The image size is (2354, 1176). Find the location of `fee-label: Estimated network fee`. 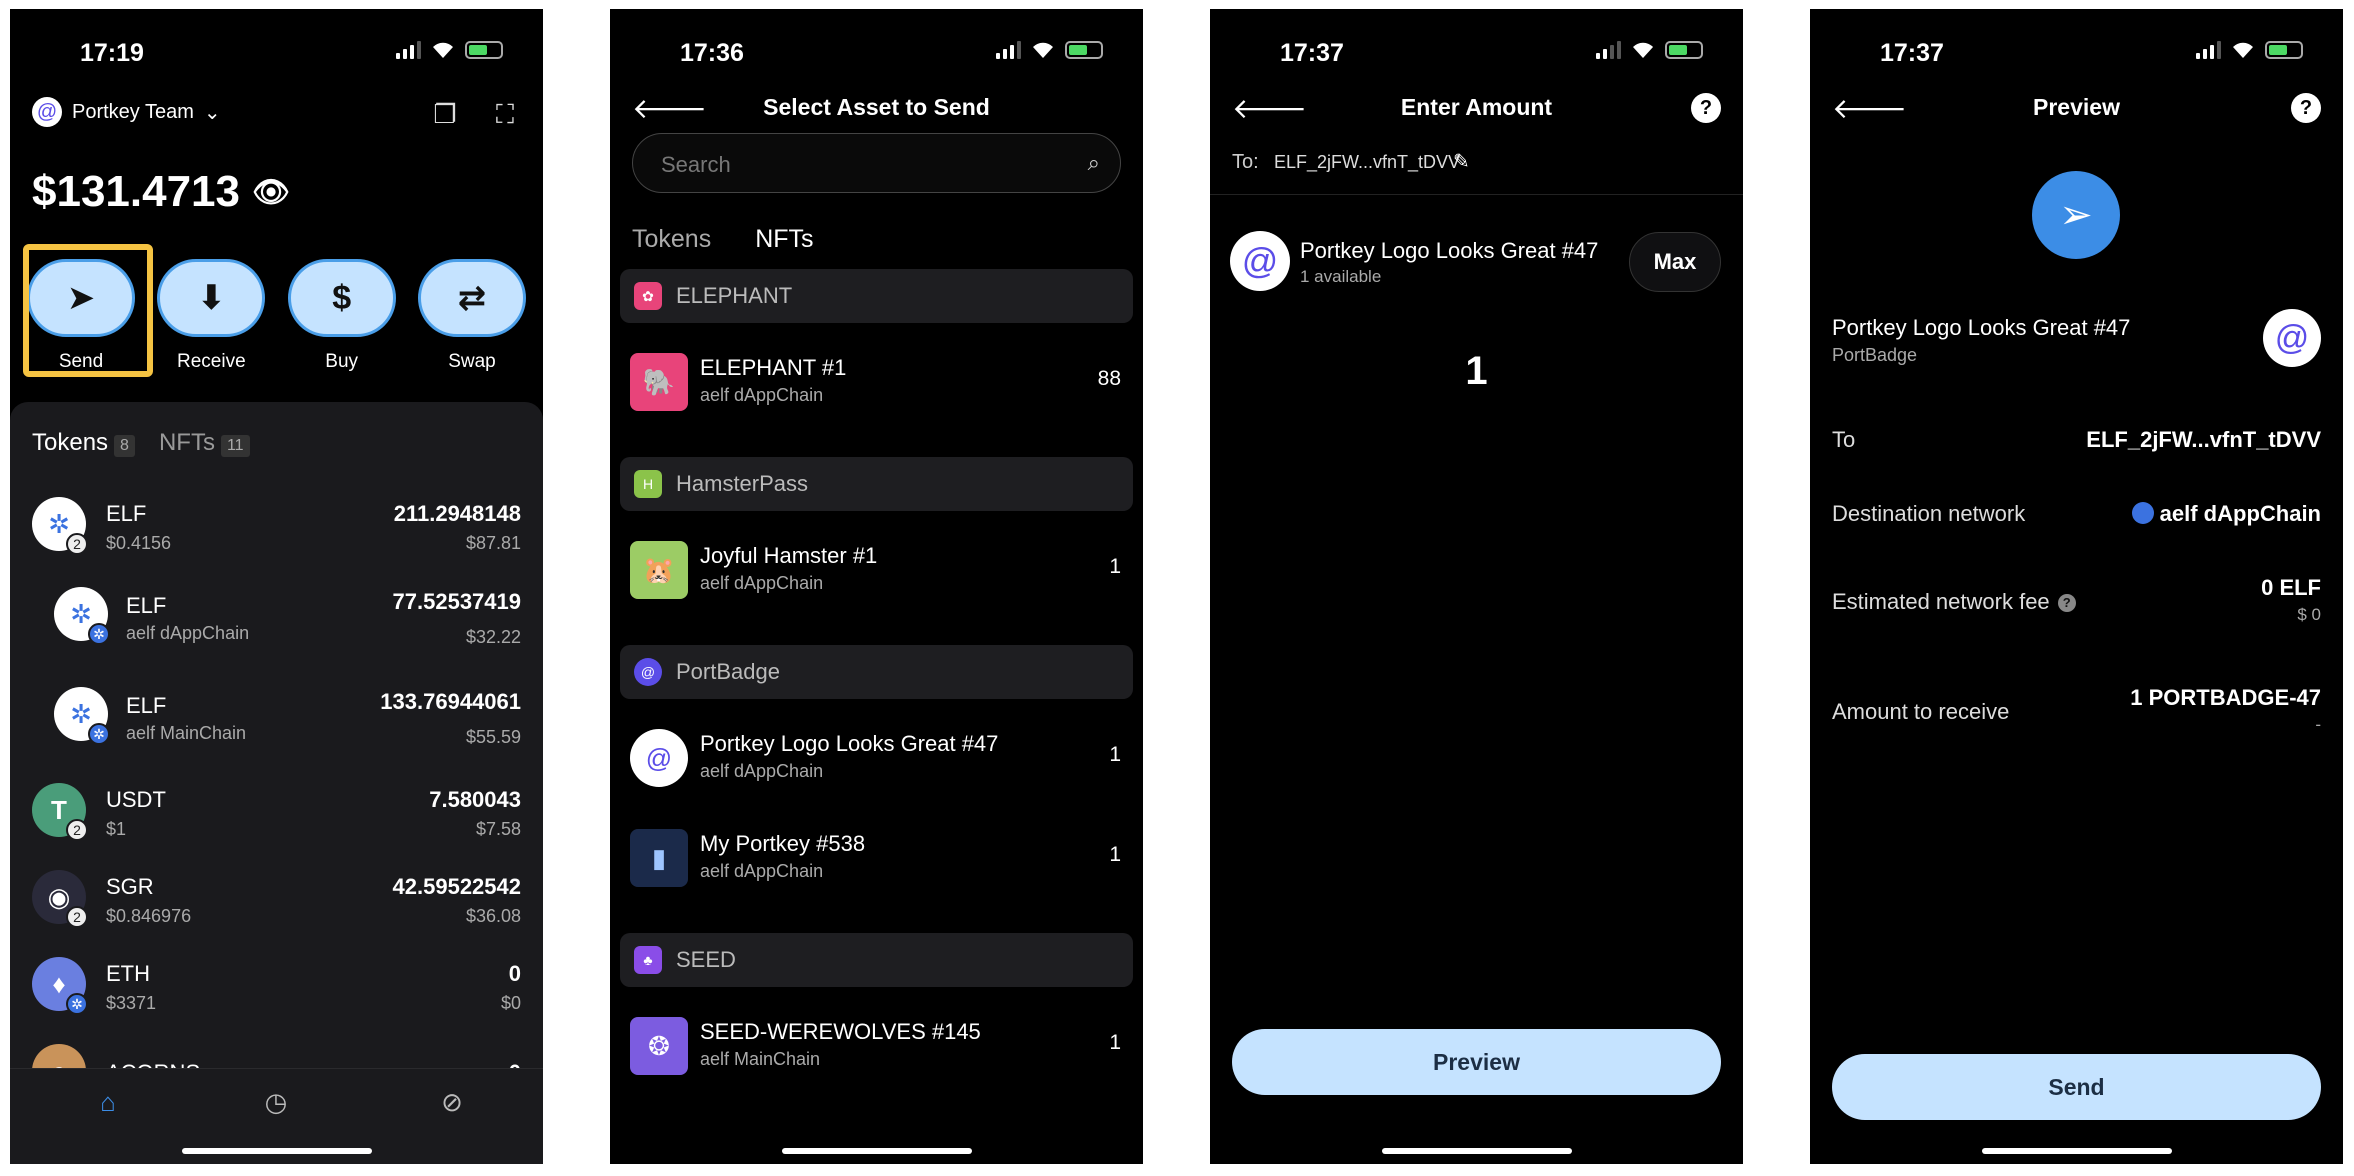

fee-label: Estimated network fee is located at coordinates (1941, 601).